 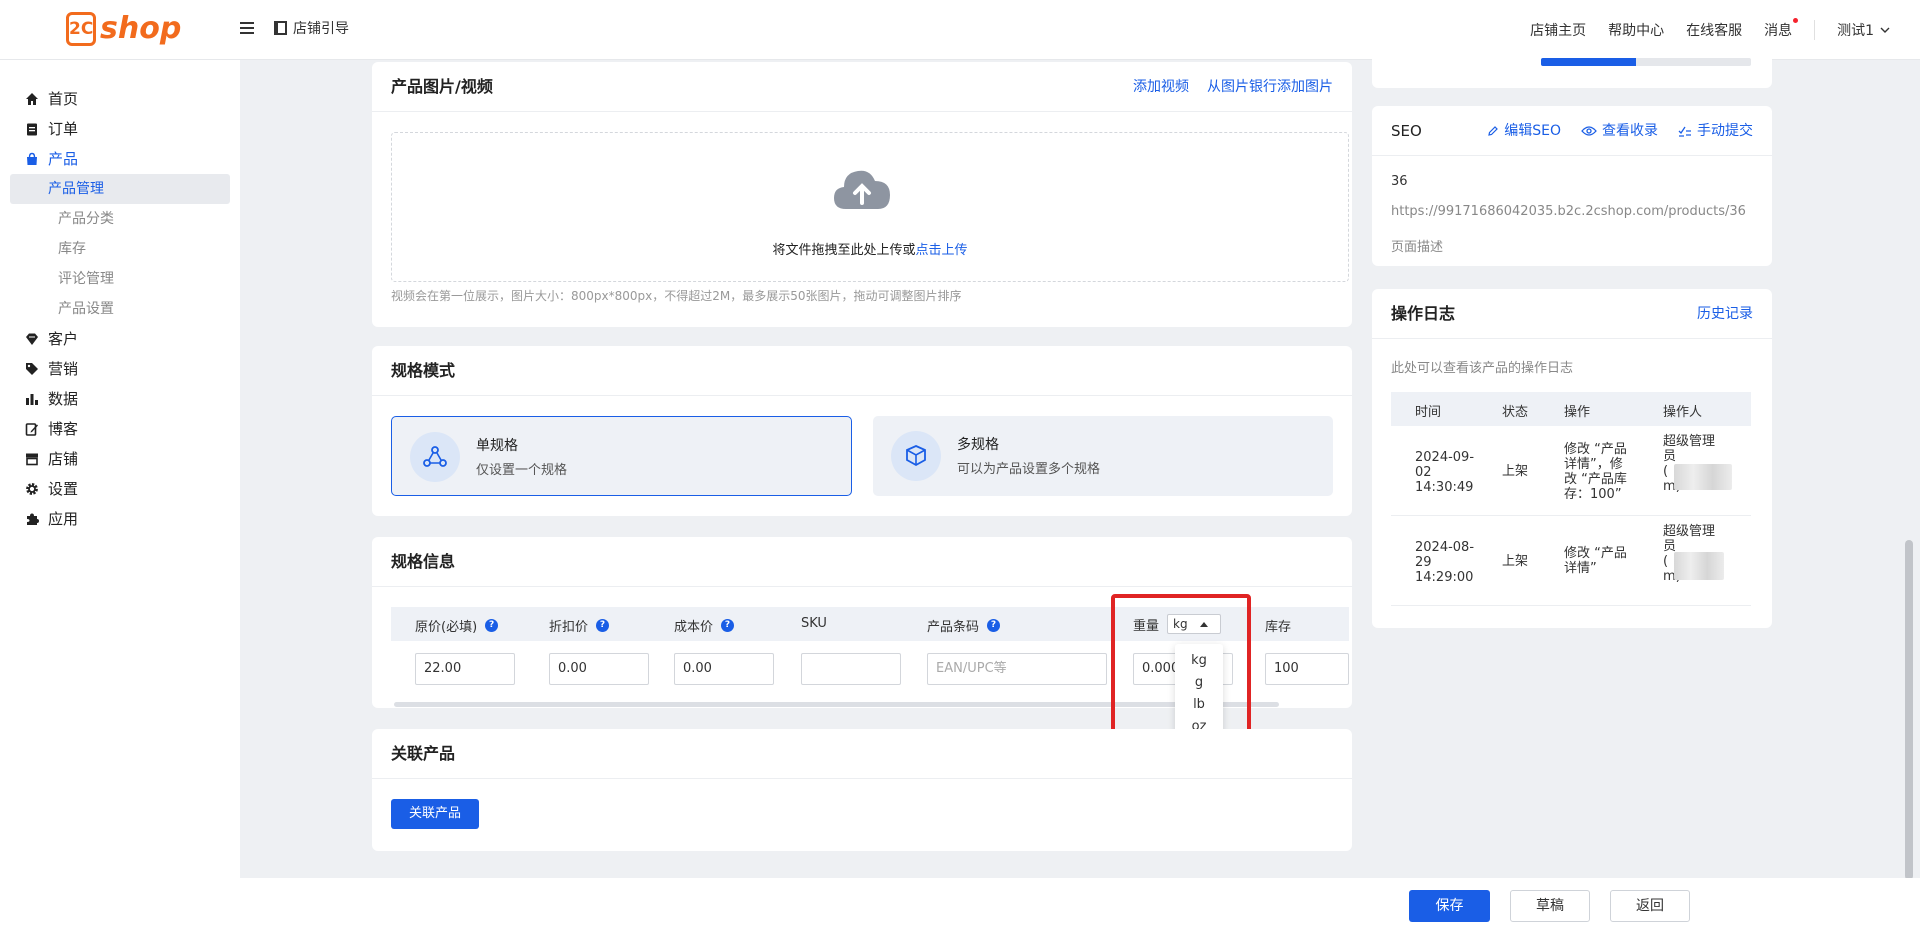 I want to click on multi-spec-option: 多规格 可以为产品设置多个规格, so click(x=1103, y=456).